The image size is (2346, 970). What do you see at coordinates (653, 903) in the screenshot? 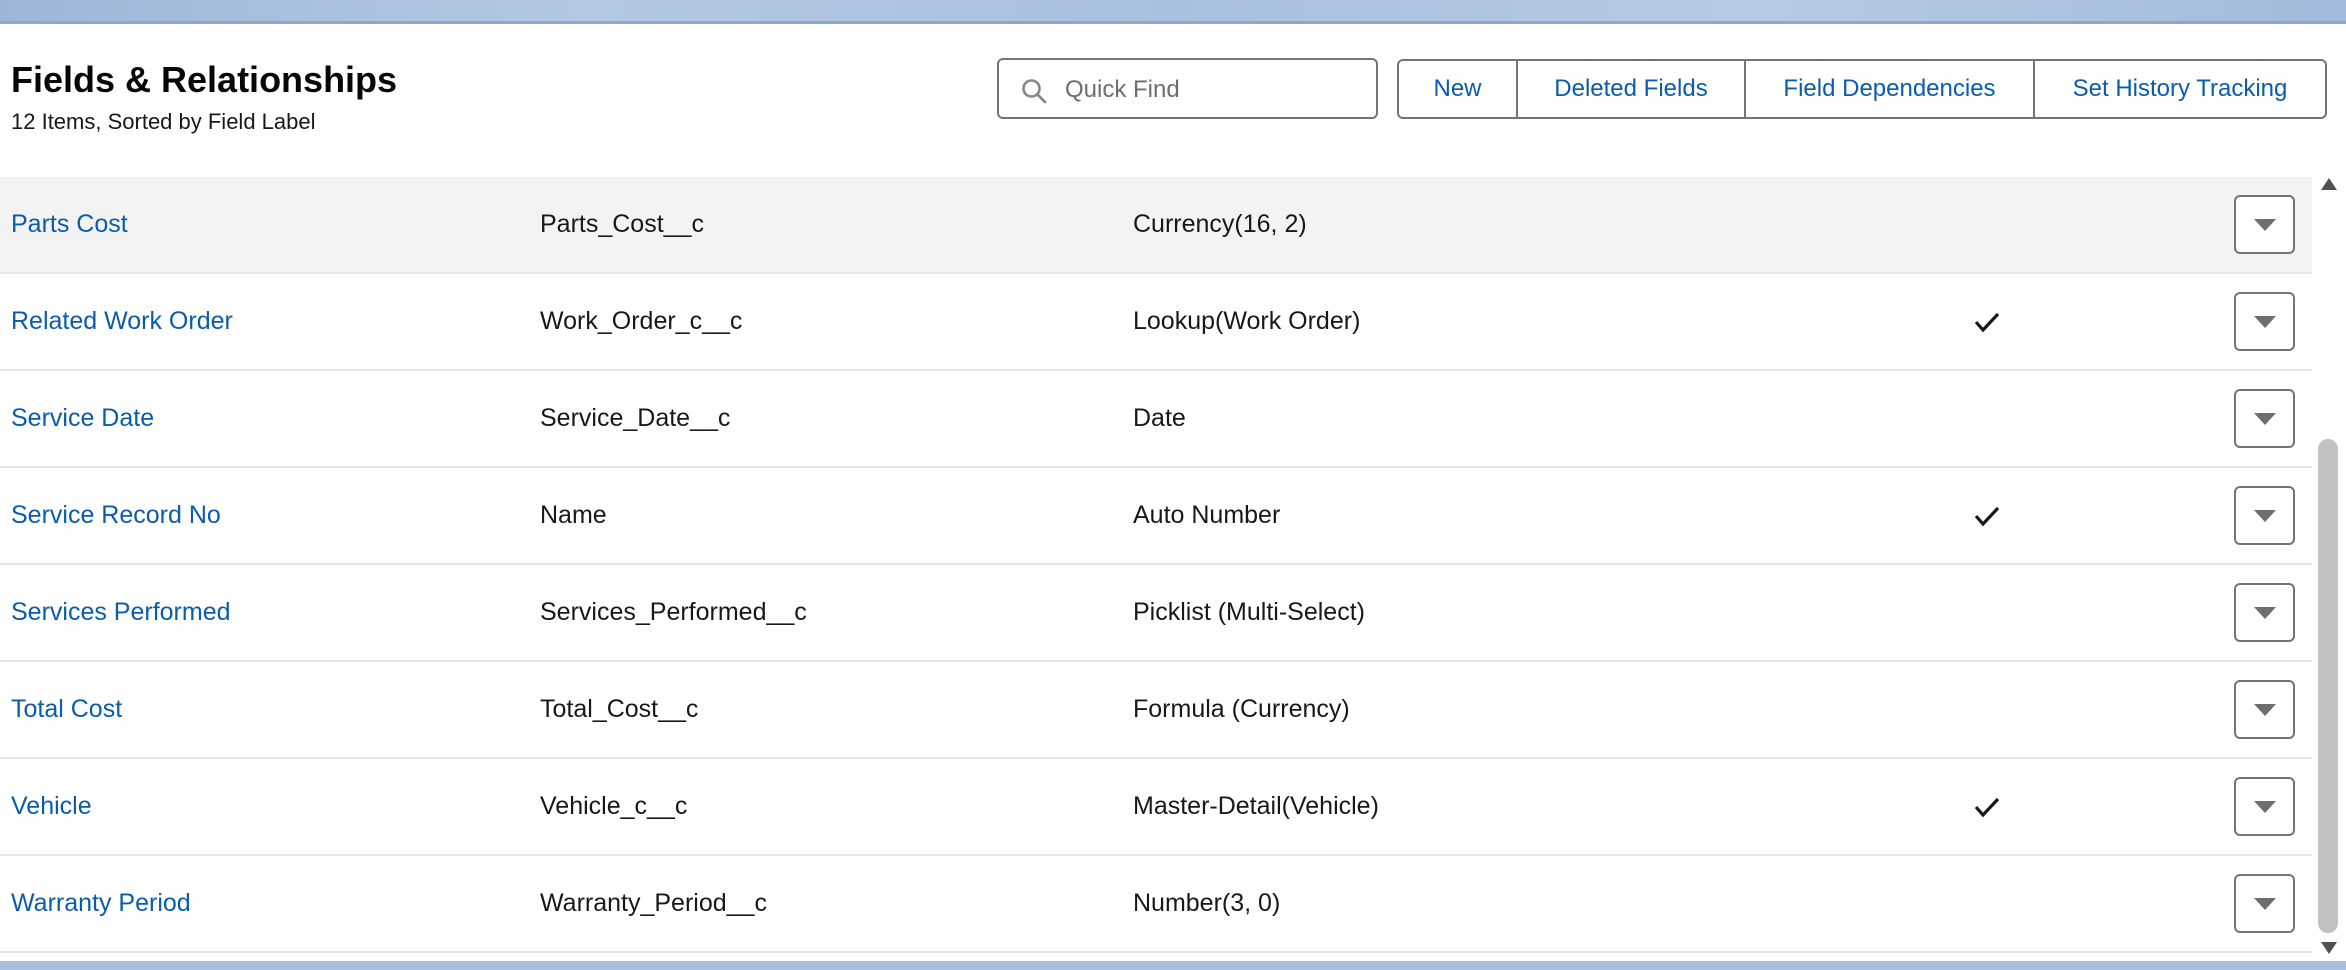
I see `field-api-name: Warranty_Period__c` at bounding box center [653, 903].